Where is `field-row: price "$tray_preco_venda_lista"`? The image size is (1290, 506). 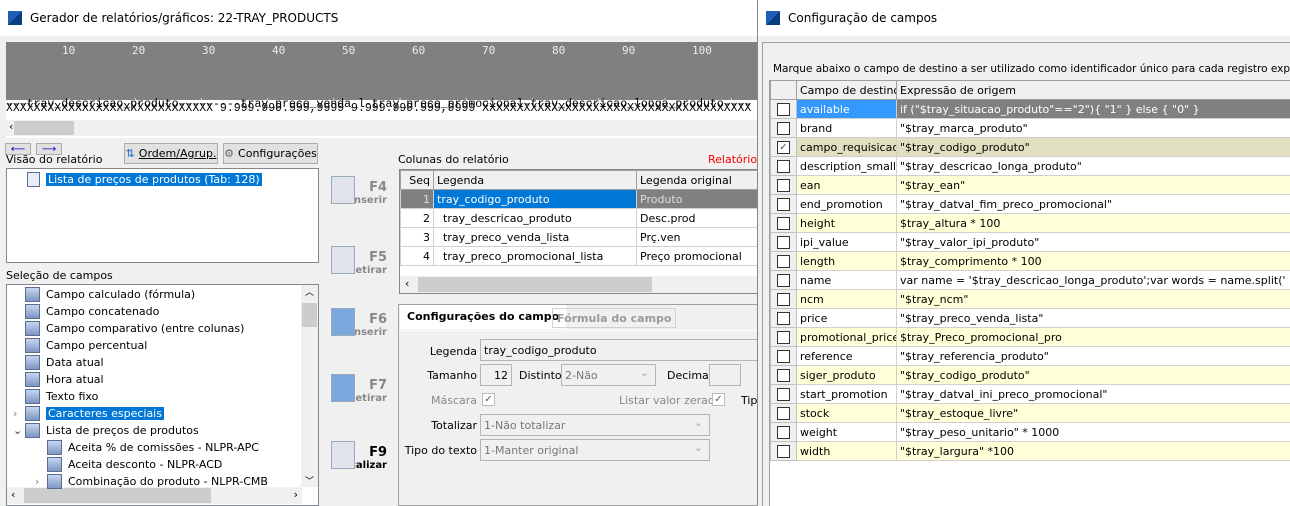
field-row: price "$tray_preco_venda_lista" is located at coordinates (1030, 318).